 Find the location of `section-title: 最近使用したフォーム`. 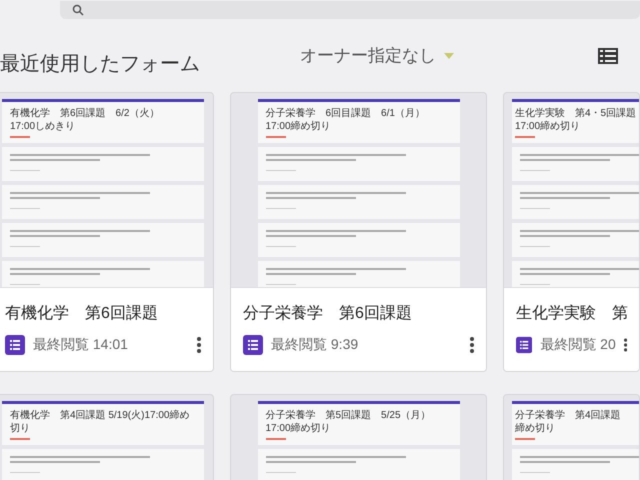

section-title: 最近使用したフォーム is located at coordinates (100, 64).